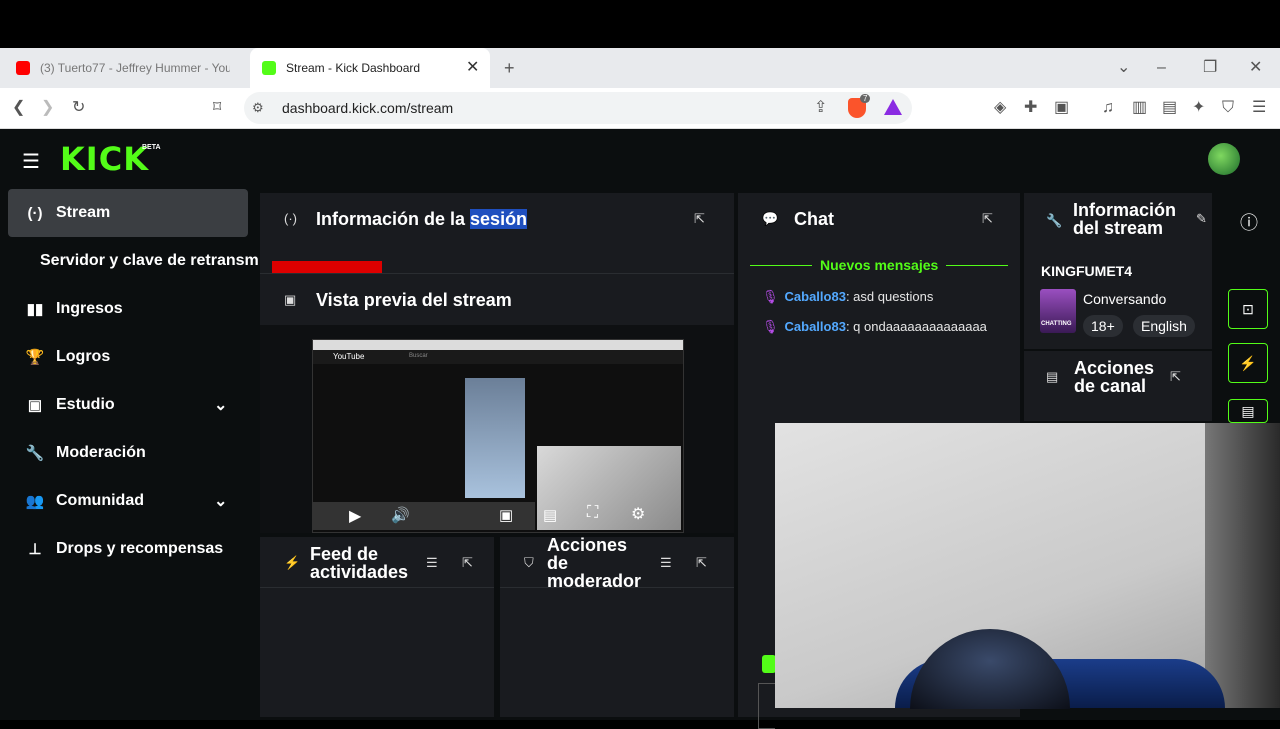 The image size is (1280, 729). I want to click on back-icon: ❮, so click(18, 108).